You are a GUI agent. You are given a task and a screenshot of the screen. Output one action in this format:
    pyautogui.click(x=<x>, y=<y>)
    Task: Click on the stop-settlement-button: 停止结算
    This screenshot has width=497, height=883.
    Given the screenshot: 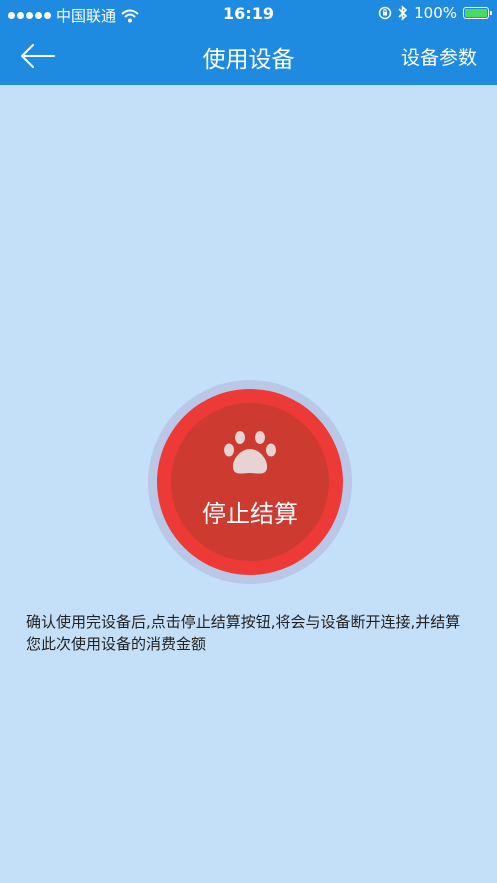 What is the action you would take?
    pyautogui.click(x=250, y=482)
    